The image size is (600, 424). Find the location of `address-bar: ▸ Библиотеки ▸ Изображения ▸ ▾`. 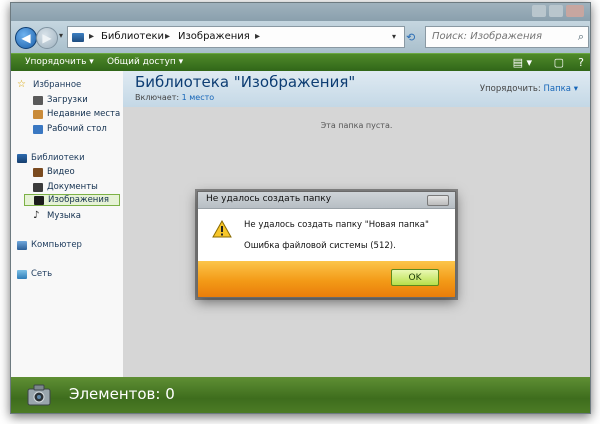

address-bar: ▸ Библиотеки ▸ Изображения ▸ ▾ is located at coordinates (236, 37).